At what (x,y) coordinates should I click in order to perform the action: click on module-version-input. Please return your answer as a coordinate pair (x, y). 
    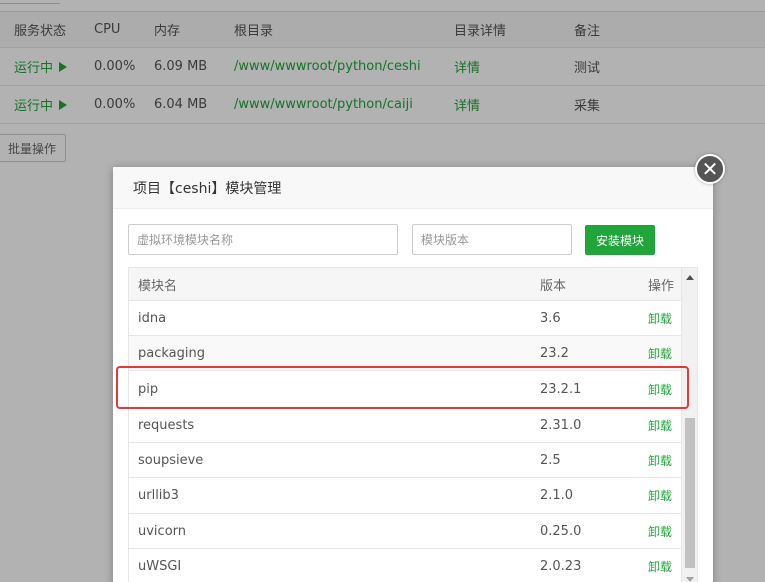
    Looking at the image, I should click on (492, 239).